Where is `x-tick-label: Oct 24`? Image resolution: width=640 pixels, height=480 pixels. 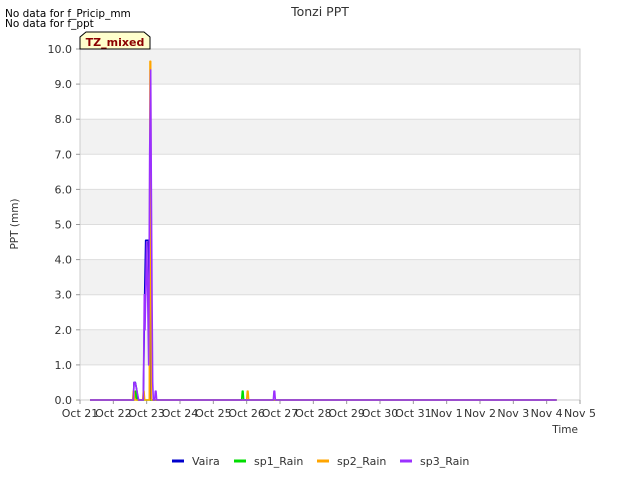 x-tick-label: Oct 24 is located at coordinates (180, 413).